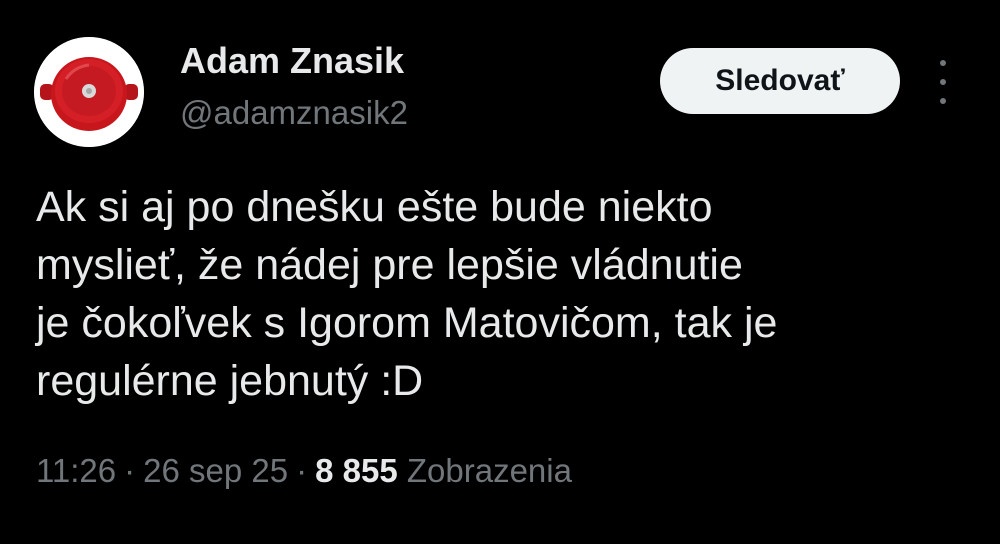  I want to click on tweet-text-line: myslieť, že nádej pre lepšie vládnutie, so click(389, 265).